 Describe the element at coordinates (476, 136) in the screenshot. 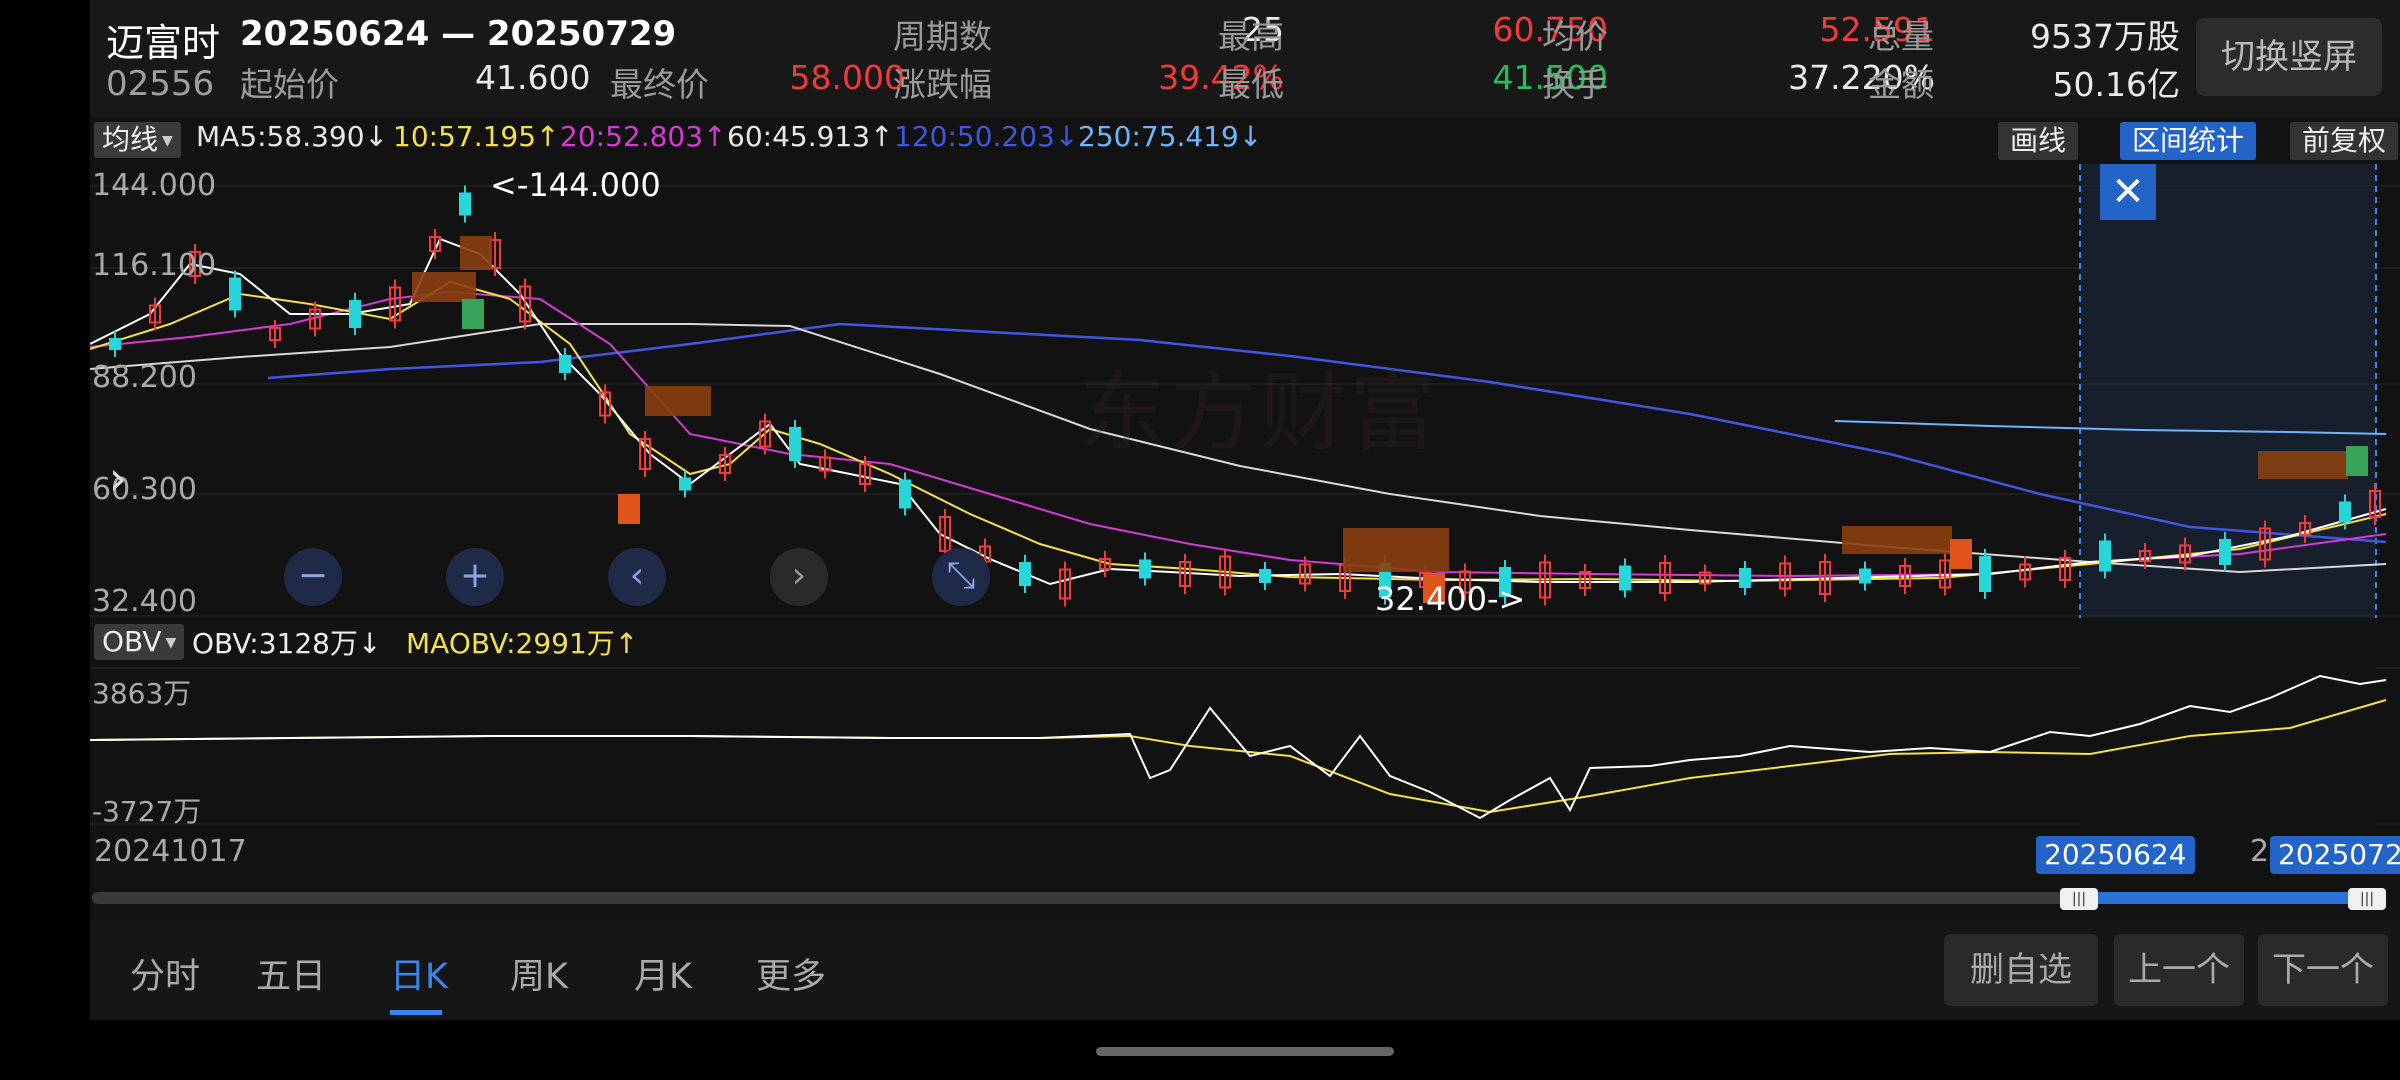

I see `ma10-value: 10:57.195↑` at that location.